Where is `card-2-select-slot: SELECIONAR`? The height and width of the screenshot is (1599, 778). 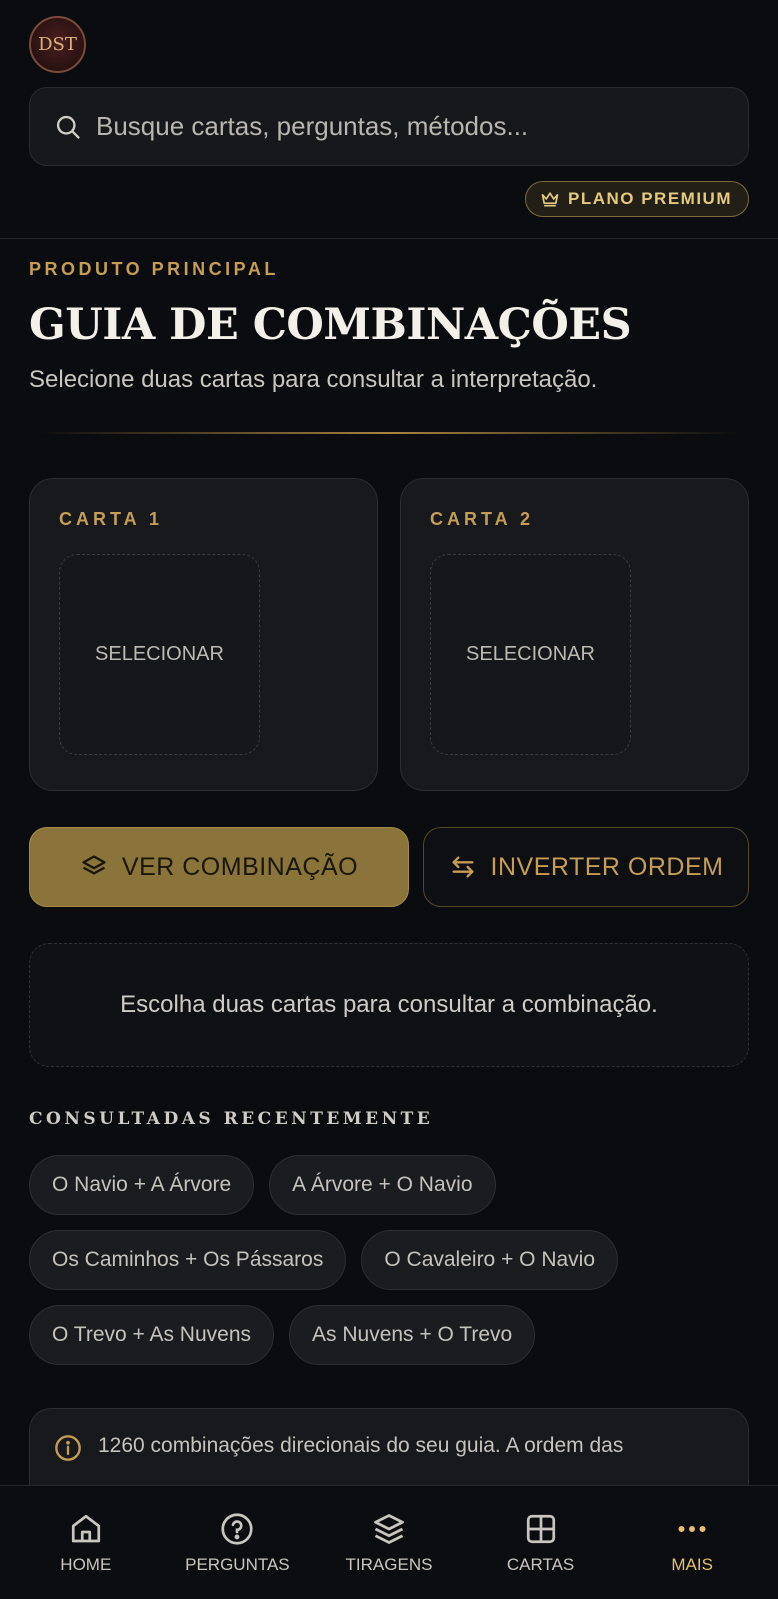
card-2-select-slot: SELECIONAR is located at coordinates (530, 654).